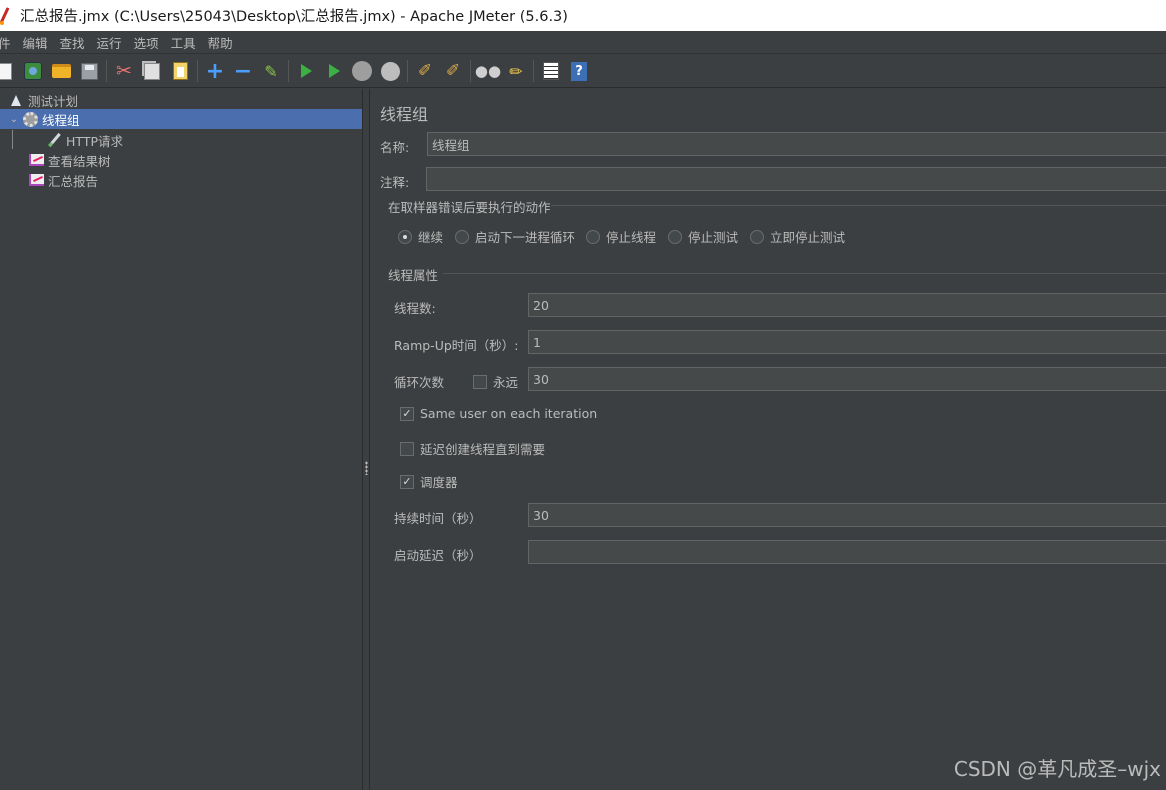  What do you see at coordinates (16, 100) in the screenshot?
I see `flask-icon` at bounding box center [16, 100].